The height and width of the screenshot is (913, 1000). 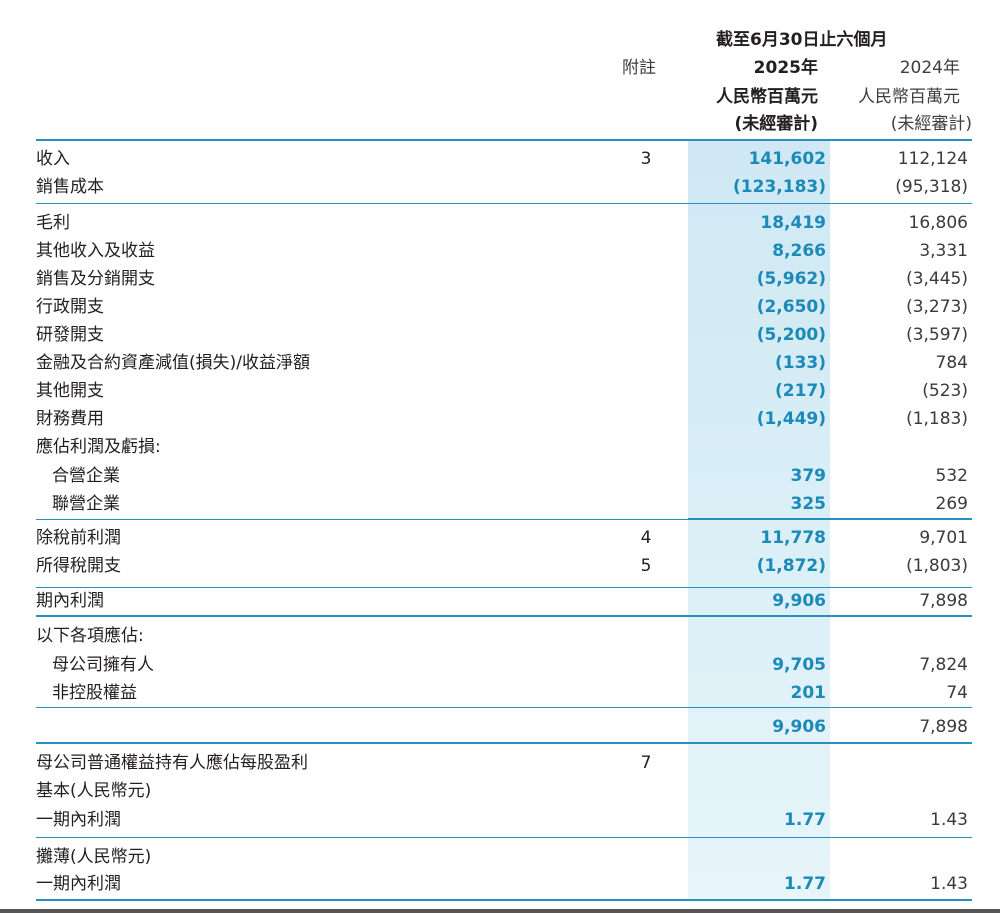 I want to click on year-2025-header: 2025年, so click(x=785, y=68).